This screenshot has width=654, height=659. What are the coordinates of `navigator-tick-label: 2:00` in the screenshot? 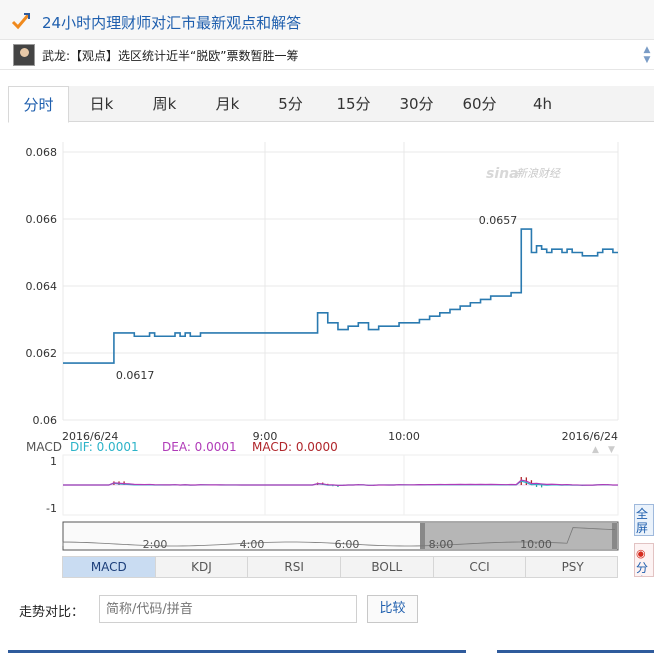 It's located at (155, 544).